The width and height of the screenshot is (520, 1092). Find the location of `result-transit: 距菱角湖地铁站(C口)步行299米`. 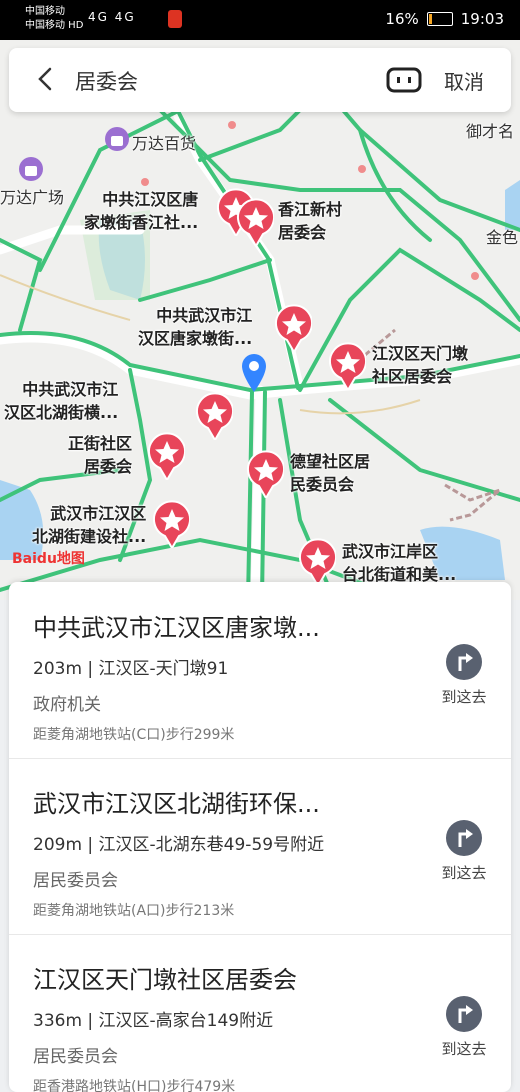

result-transit: 距菱角湖地铁站(C口)步行299米 is located at coordinates (134, 735).